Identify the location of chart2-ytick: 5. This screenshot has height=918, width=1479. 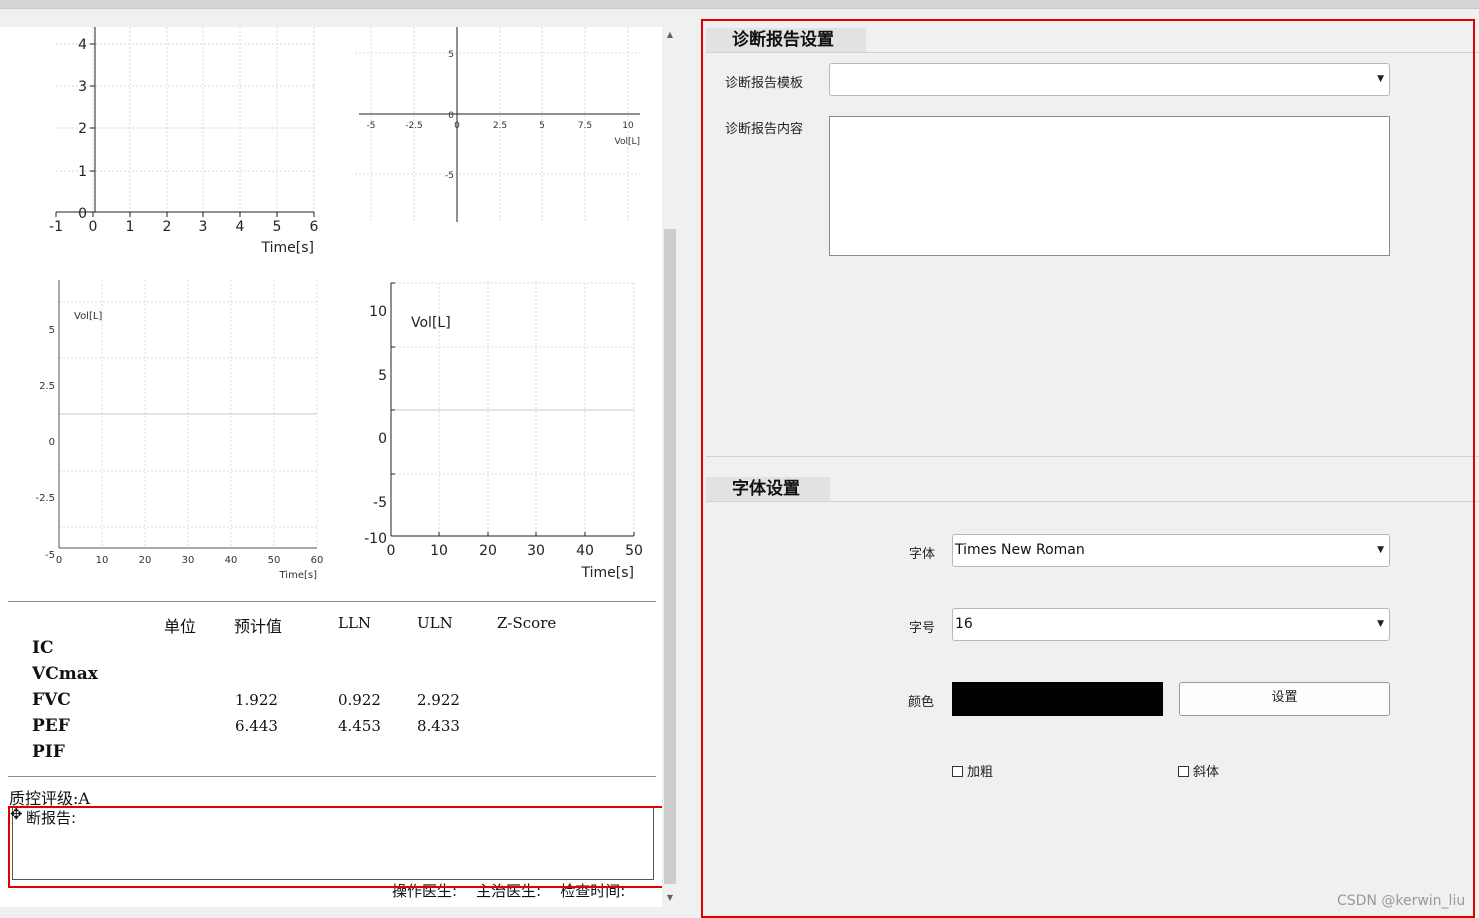
(451, 55).